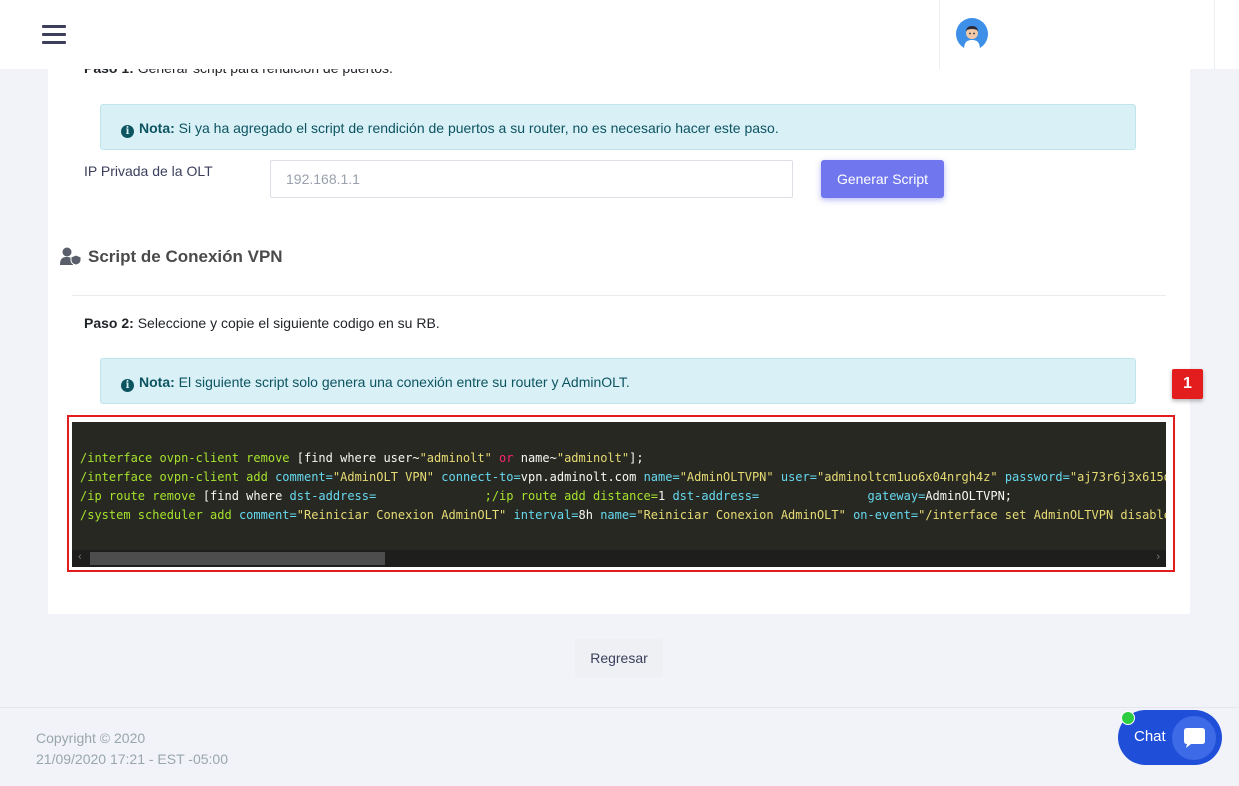 This screenshot has width=1239, height=786. What do you see at coordinates (1077, 34) in the screenshot?
I see `user-menu` at bounding box center [1077, 34].